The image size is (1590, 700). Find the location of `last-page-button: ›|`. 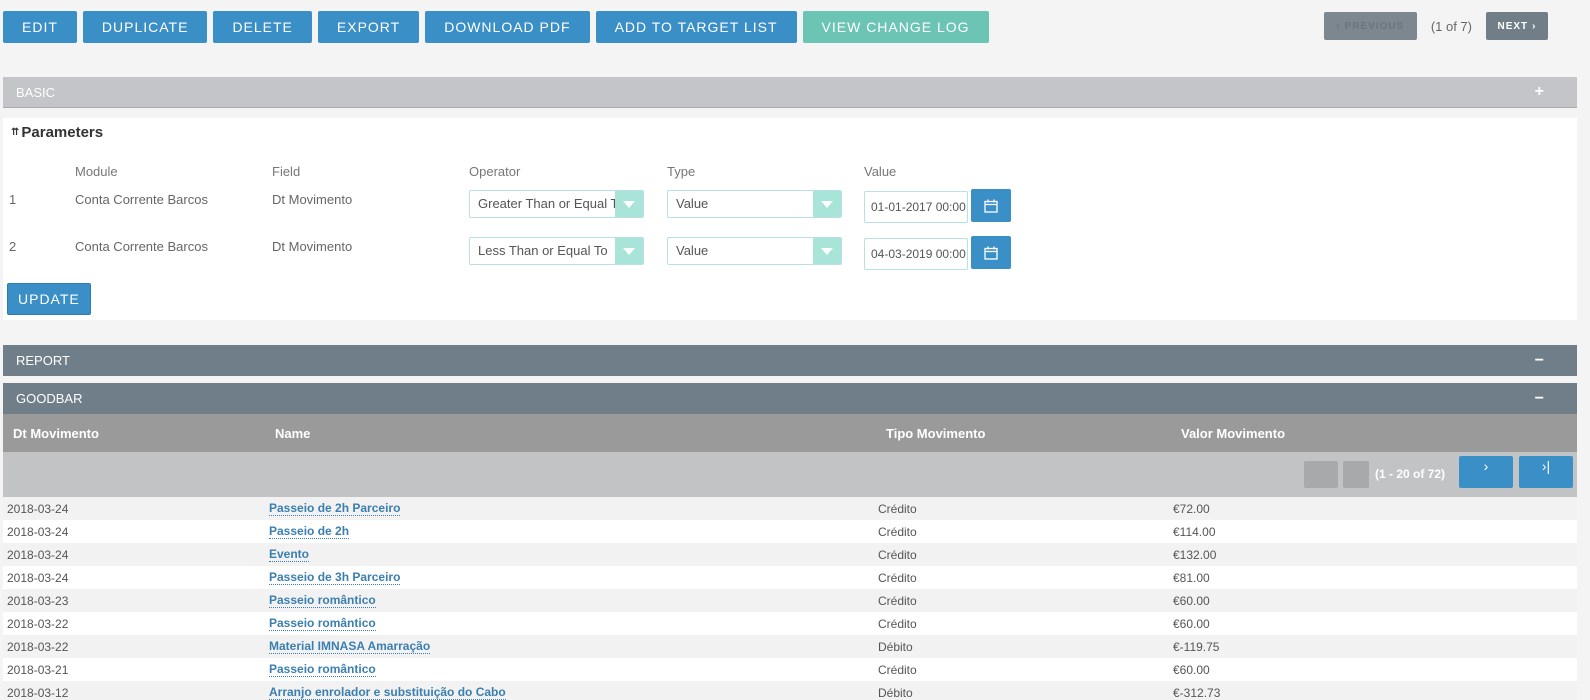

last-page-button: ›| is located at coordinates (1546, 472).